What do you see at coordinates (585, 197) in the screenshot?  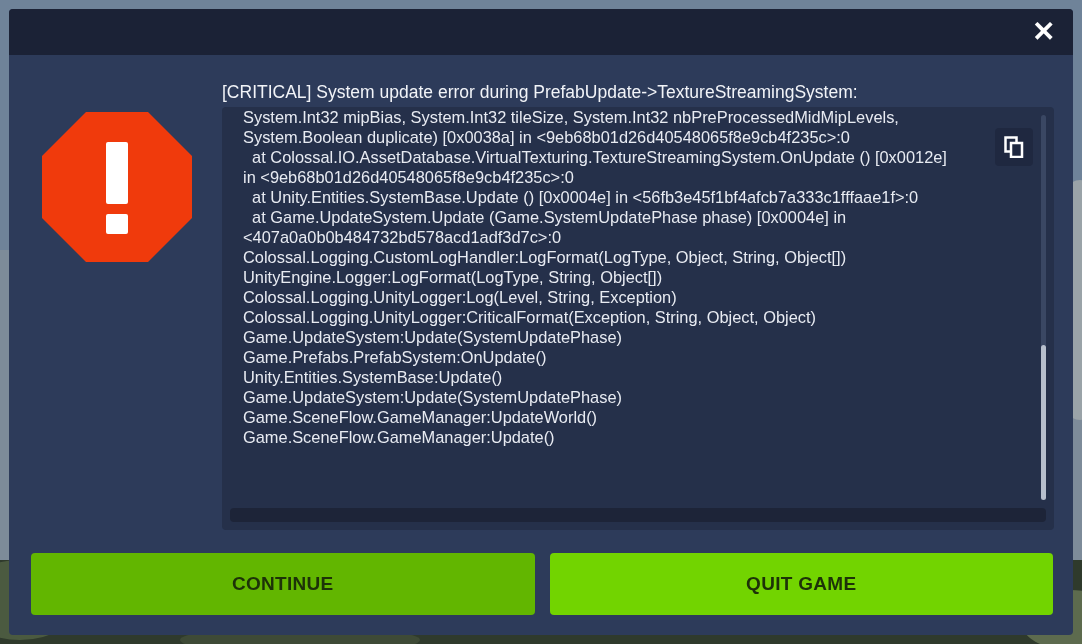 I see `log-line: at Unity.Entities.SystemBase.Update () [0x0004e] in <56fb3e45f1bf4afcb7a333c1fffaae1f>:0` at bounding box center [585, 197].